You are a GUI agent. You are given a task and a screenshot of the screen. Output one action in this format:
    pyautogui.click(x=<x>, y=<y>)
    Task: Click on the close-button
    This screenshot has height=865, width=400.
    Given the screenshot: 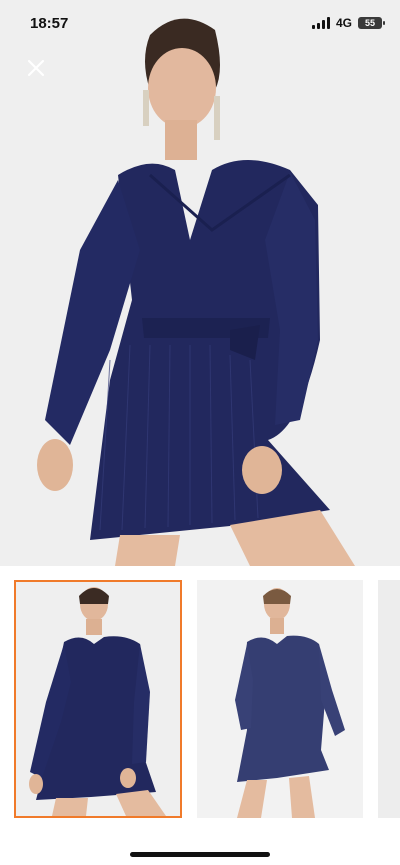 What is the action you would take?
    pyautogui.click(x=36, y=68)
    